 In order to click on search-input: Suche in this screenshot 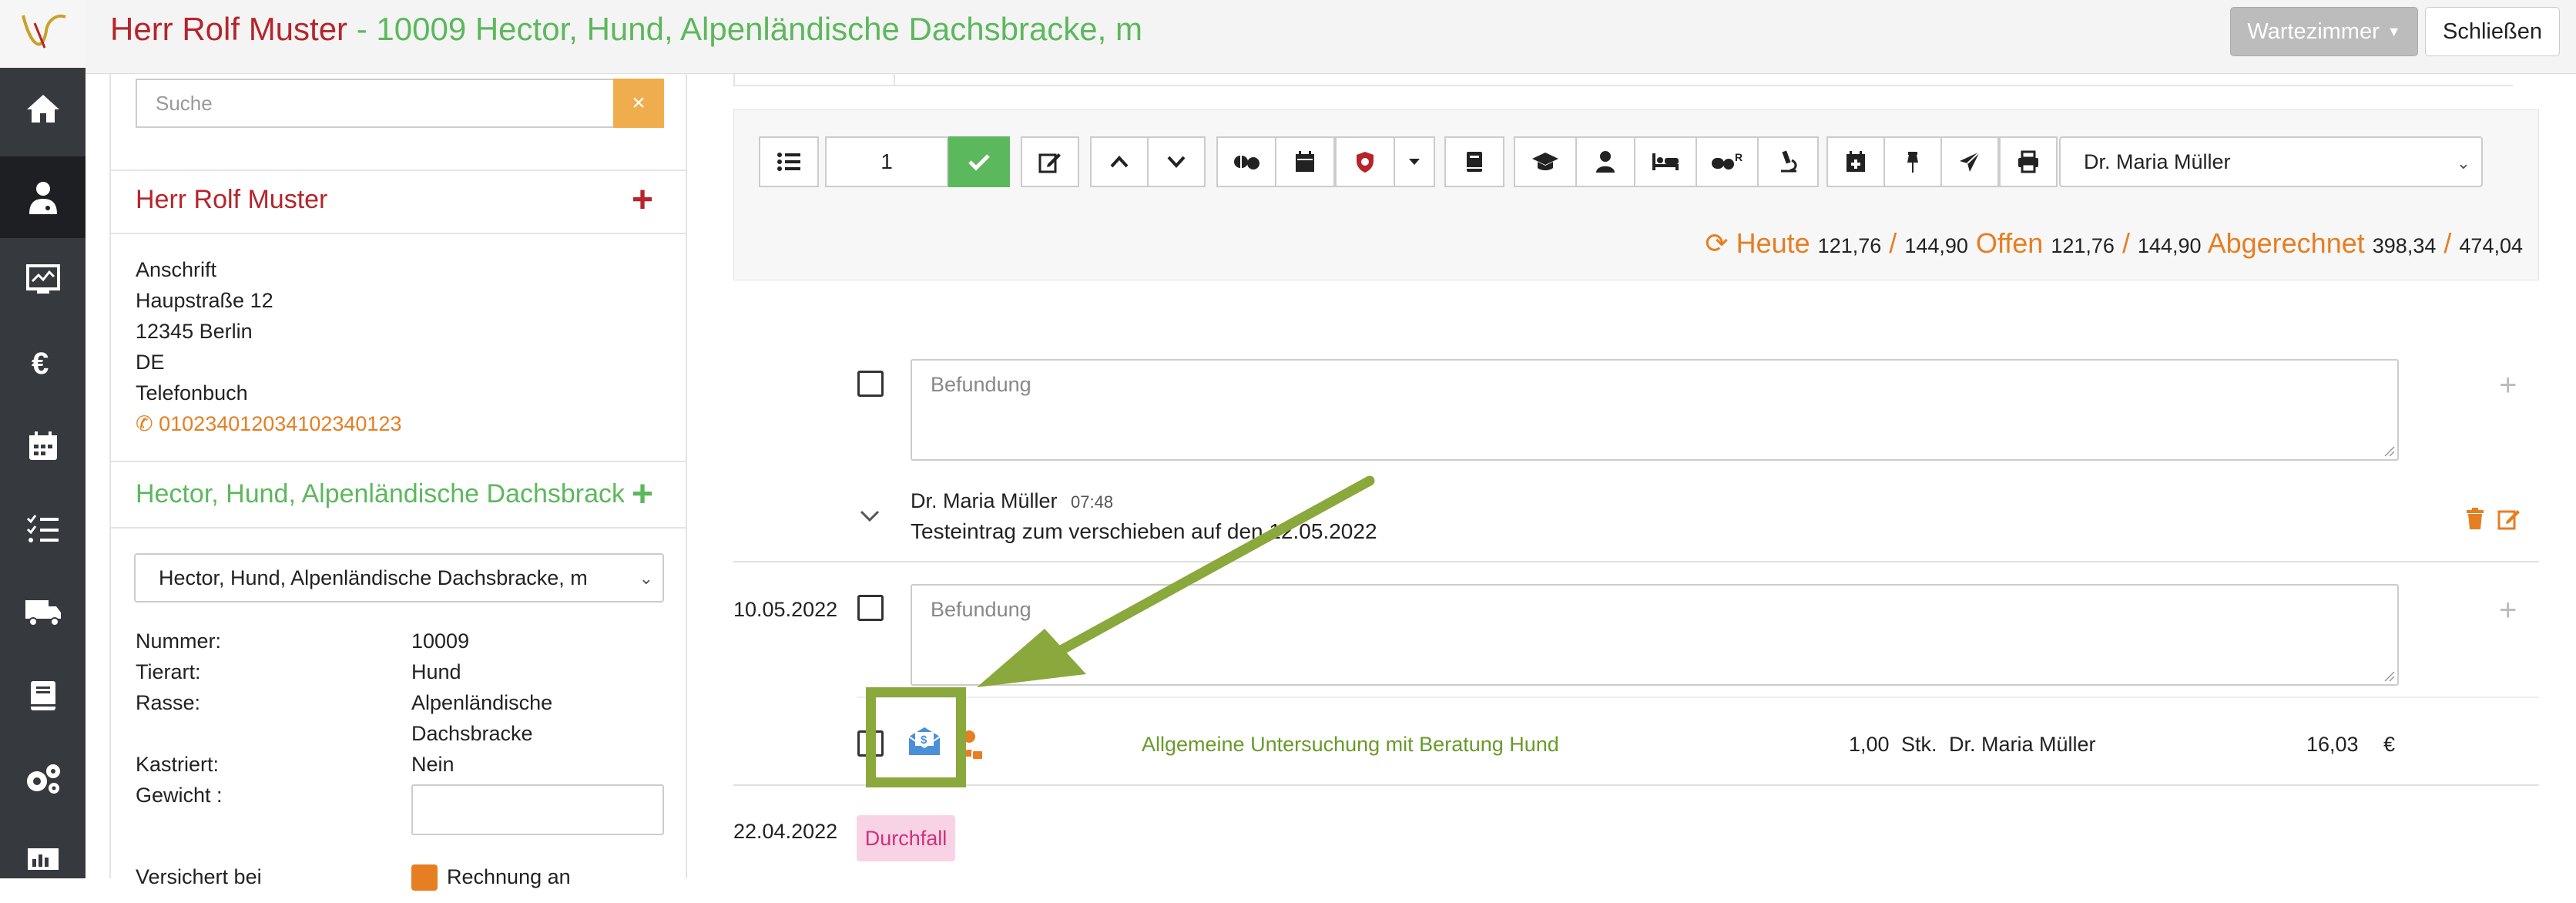, I will do `click(374, 103)`.